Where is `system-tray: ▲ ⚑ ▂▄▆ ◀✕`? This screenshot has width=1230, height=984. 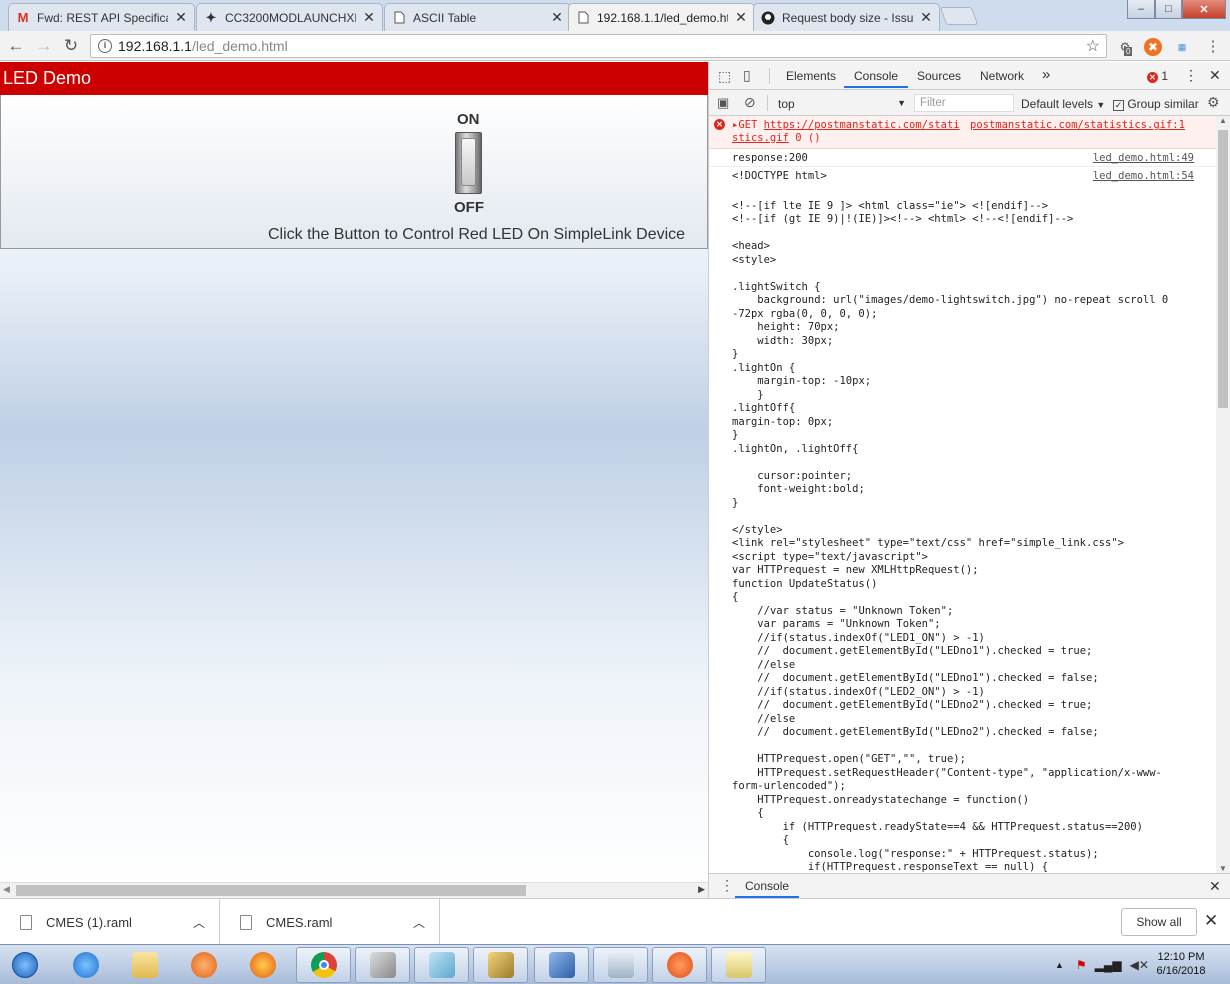 system-tray: ▲ ⚑ ▂▄▆ ◀✕ is located at coordinates (1102, 964).